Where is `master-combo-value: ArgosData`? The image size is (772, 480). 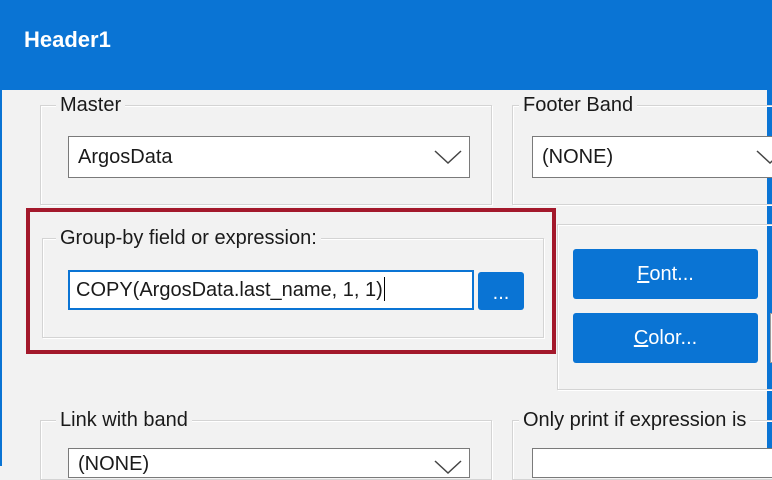 master-combo-value: ArgosData is located at coordinates (125, 157).